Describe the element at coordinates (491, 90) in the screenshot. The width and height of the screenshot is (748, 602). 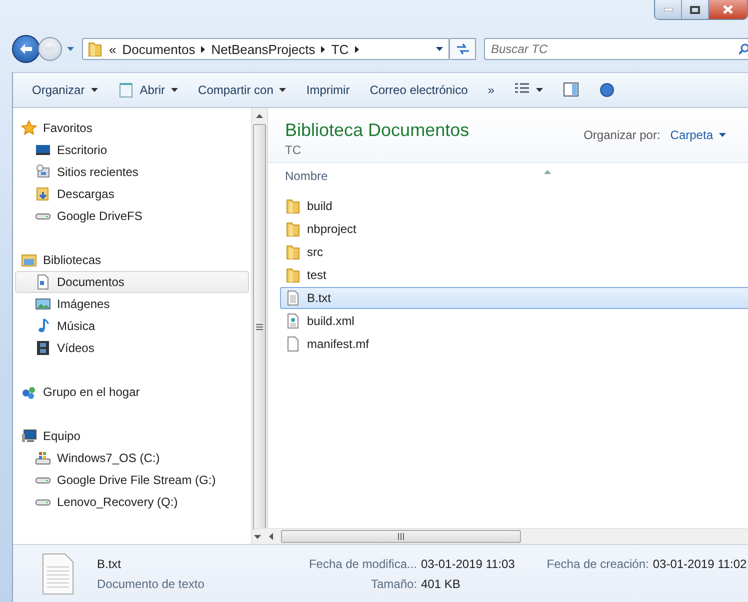
I see `toolbar-button: »` at that location.